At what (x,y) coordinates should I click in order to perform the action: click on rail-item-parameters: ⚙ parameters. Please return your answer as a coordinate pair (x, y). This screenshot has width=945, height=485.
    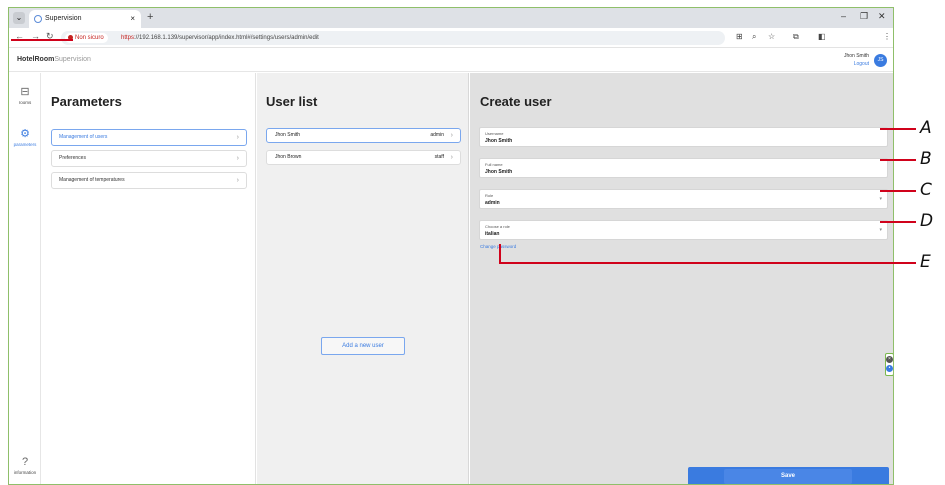
    Looking at the image, I should click on (25, 138).